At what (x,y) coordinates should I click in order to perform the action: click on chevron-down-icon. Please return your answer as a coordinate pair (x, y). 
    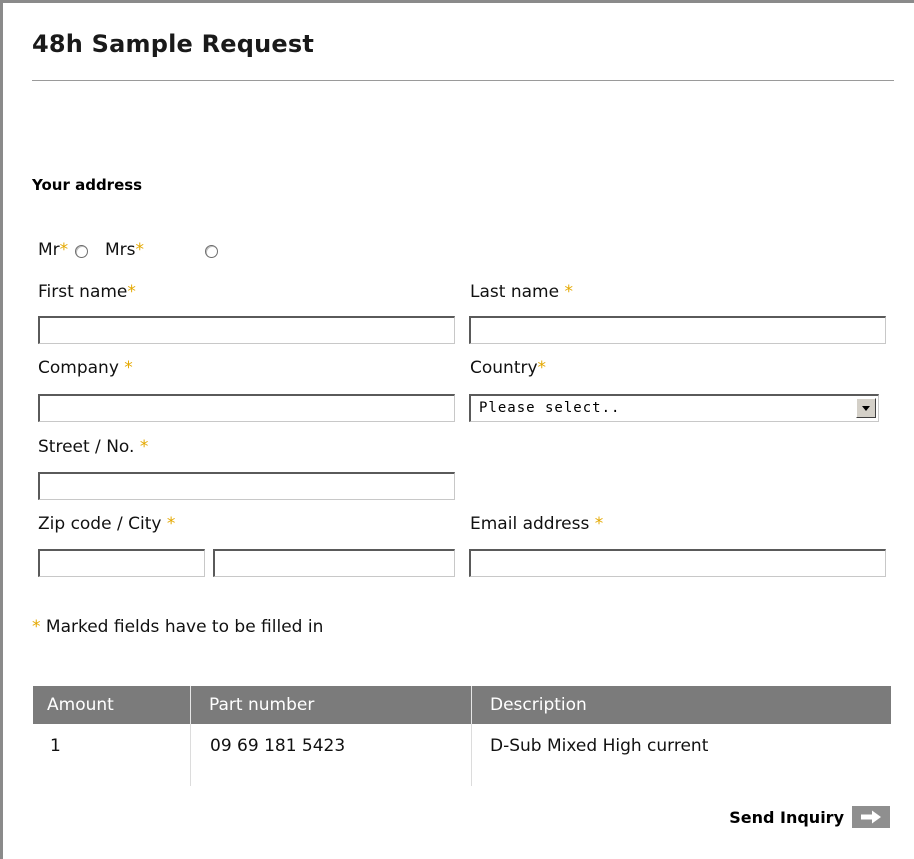
    Looking at the image, I should click on (866, 408).